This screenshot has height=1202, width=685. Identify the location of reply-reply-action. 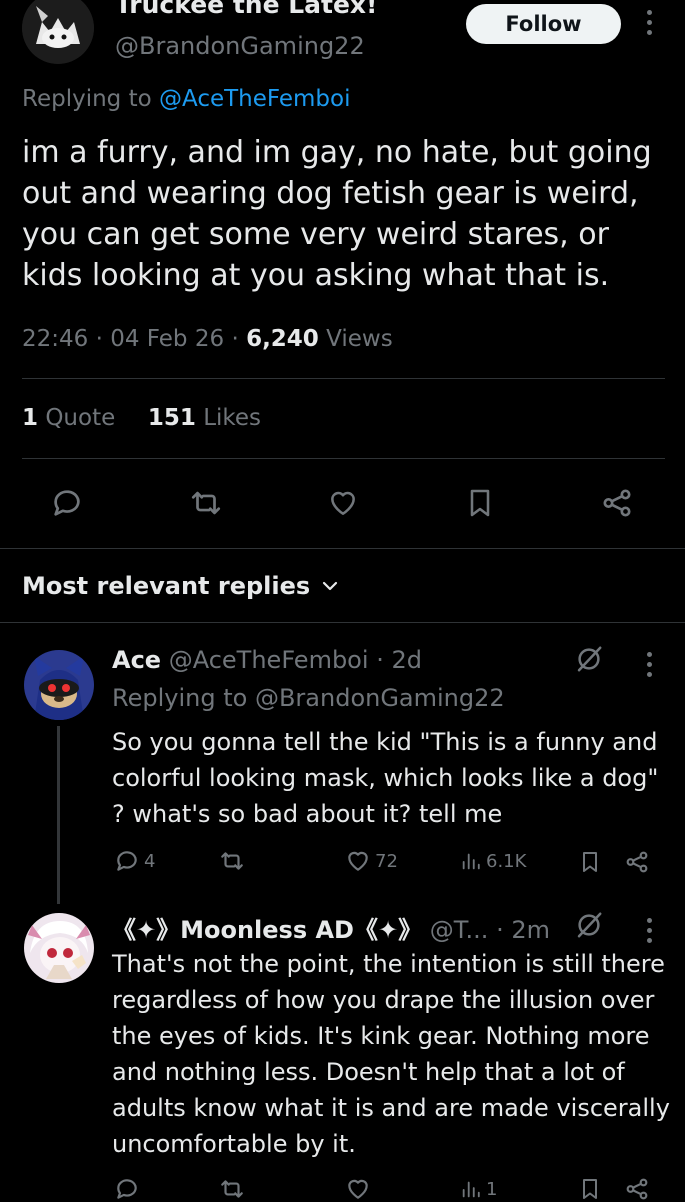
(127, 1189).